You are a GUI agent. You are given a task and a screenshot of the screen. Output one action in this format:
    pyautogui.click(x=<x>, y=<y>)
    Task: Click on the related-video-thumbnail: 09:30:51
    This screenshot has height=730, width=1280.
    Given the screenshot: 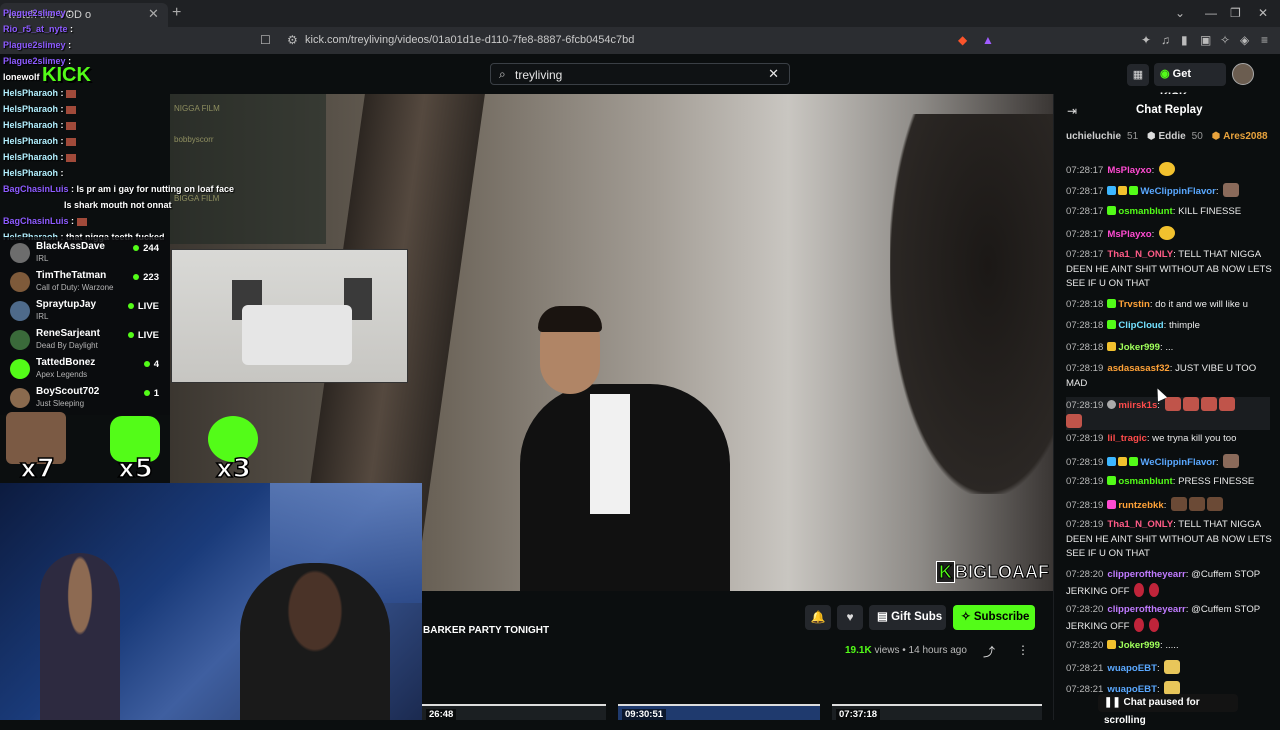 What is the action you would take?
    pyautogui.click(x=719, y=712)
    